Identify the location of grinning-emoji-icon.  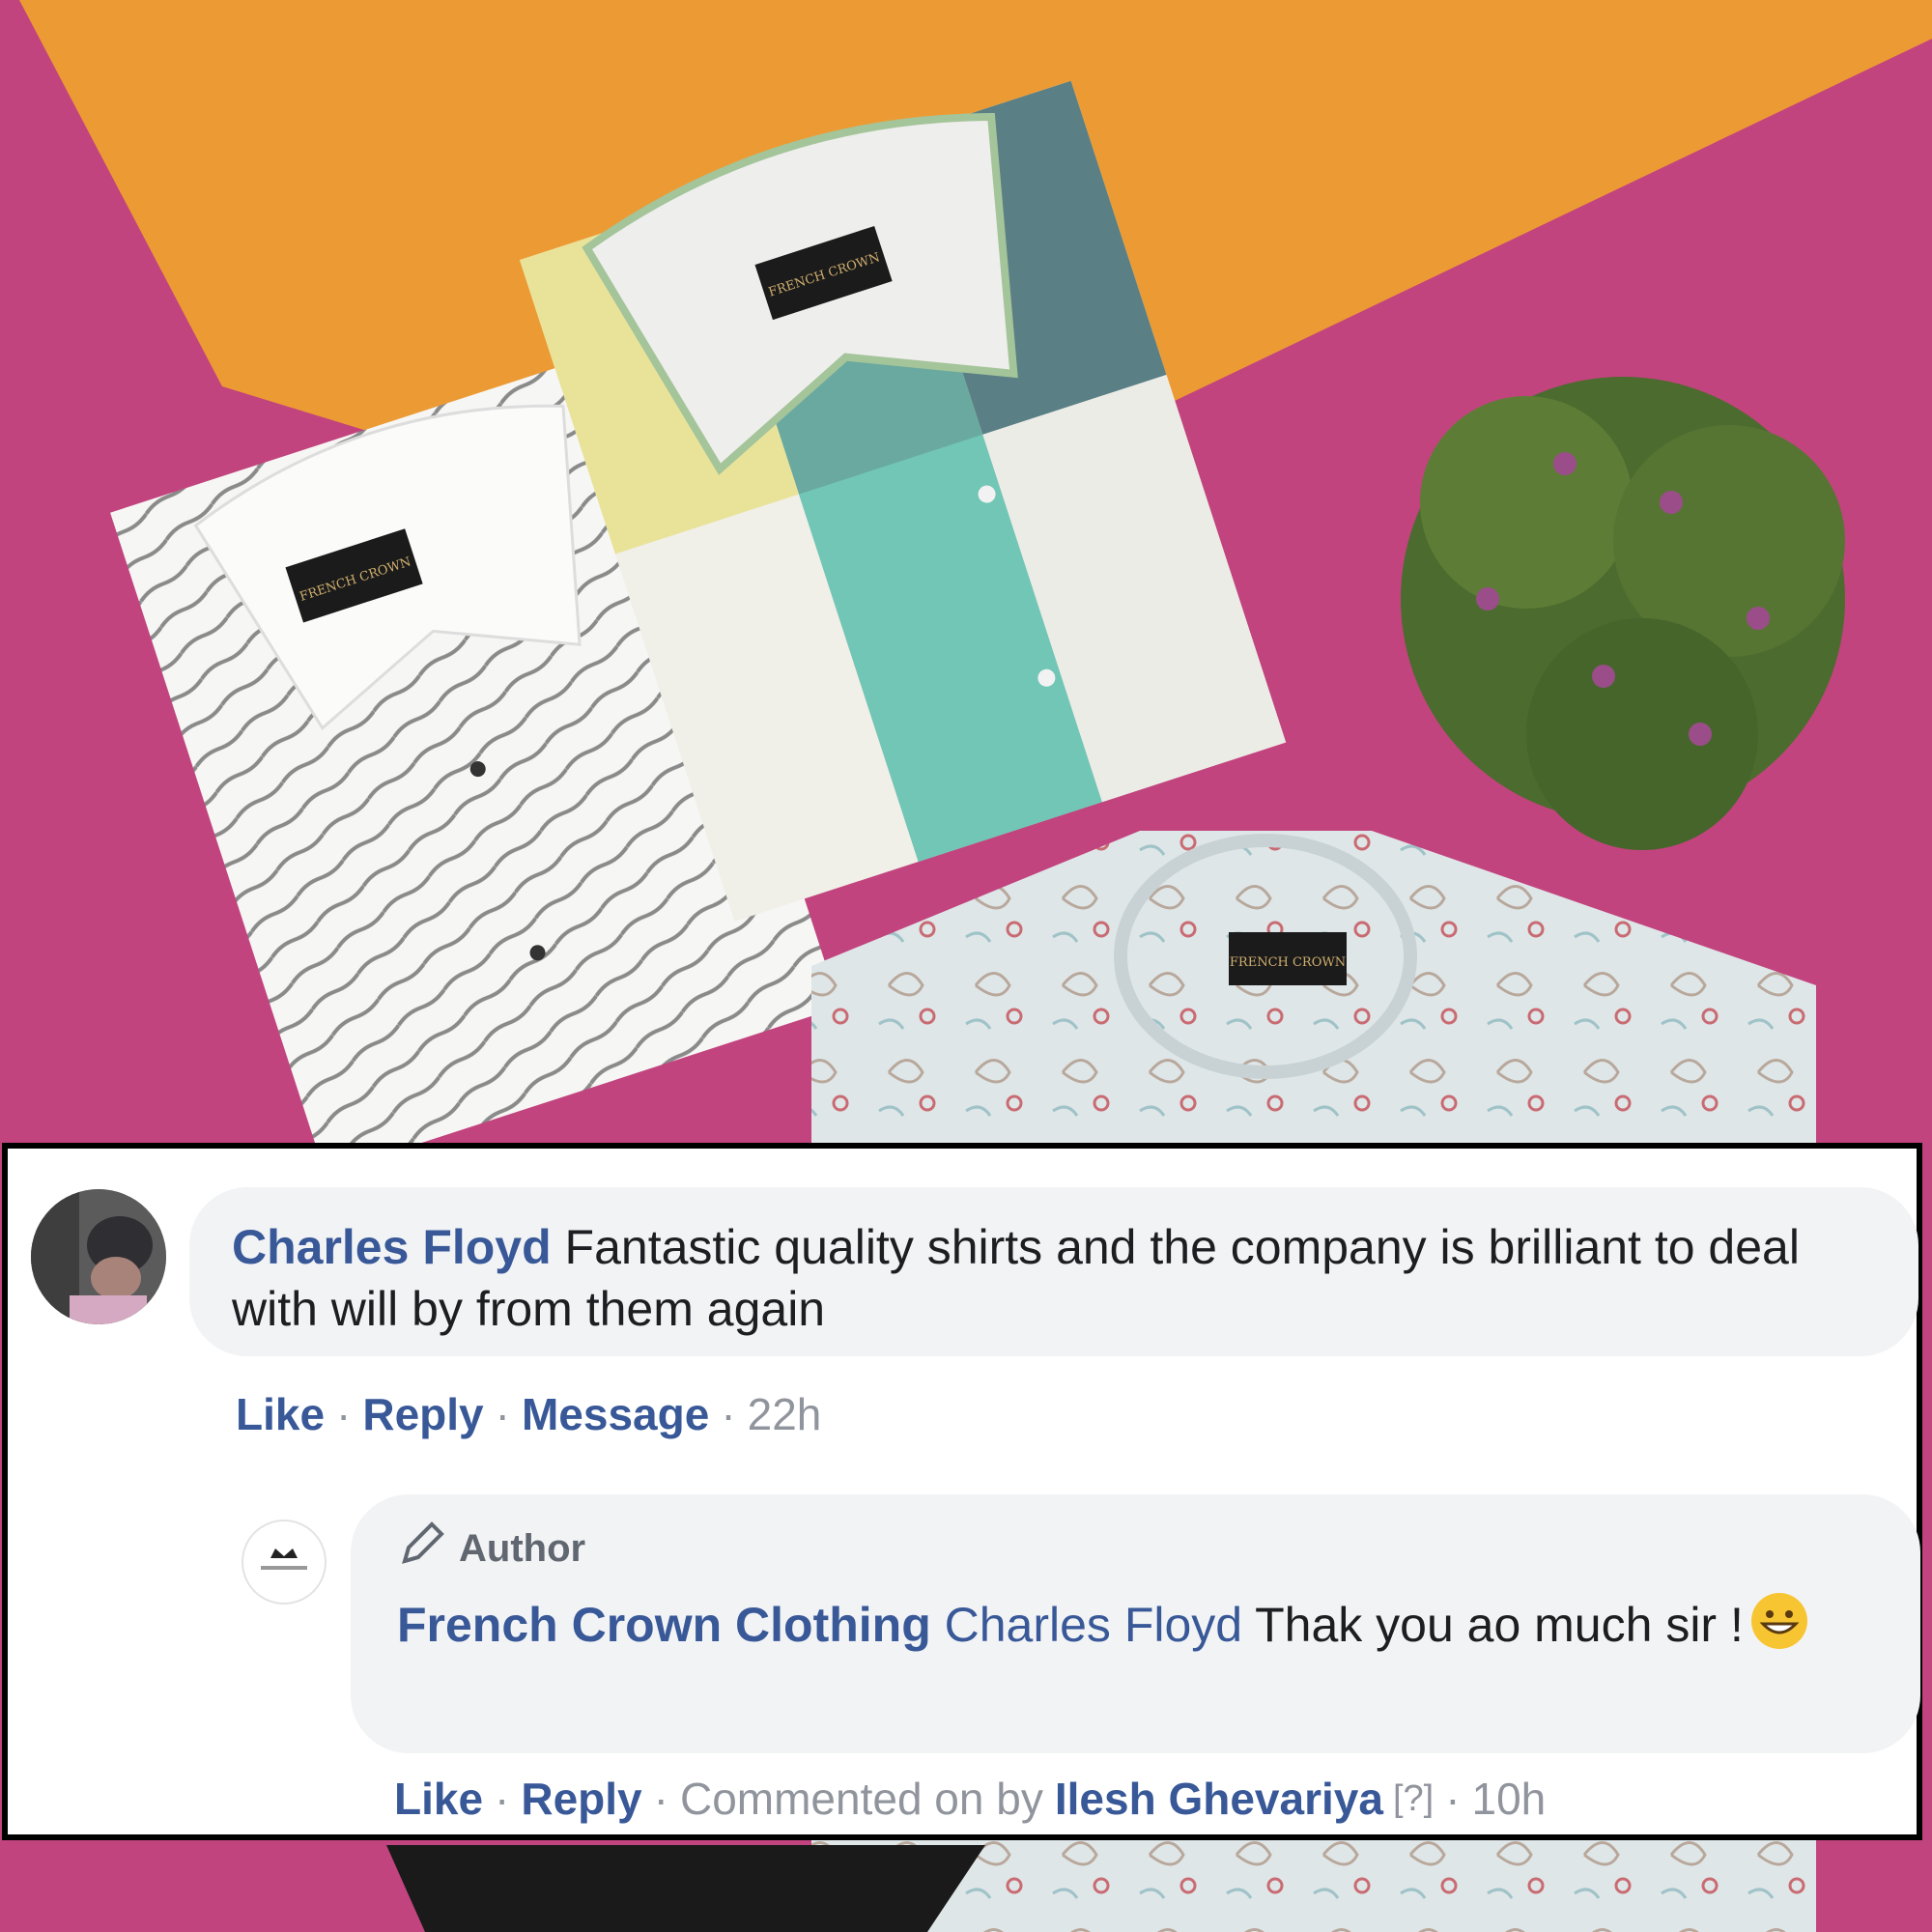
(1779, 1621).